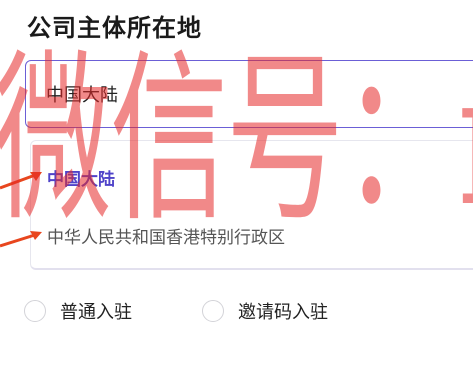 Image resolution: width=473 pixels, height=368 pixels. What do you see at coordinates (82, 95) in the screenshot?
I see `region-select-value: 中国大陆` at bounding box center [82, 95].